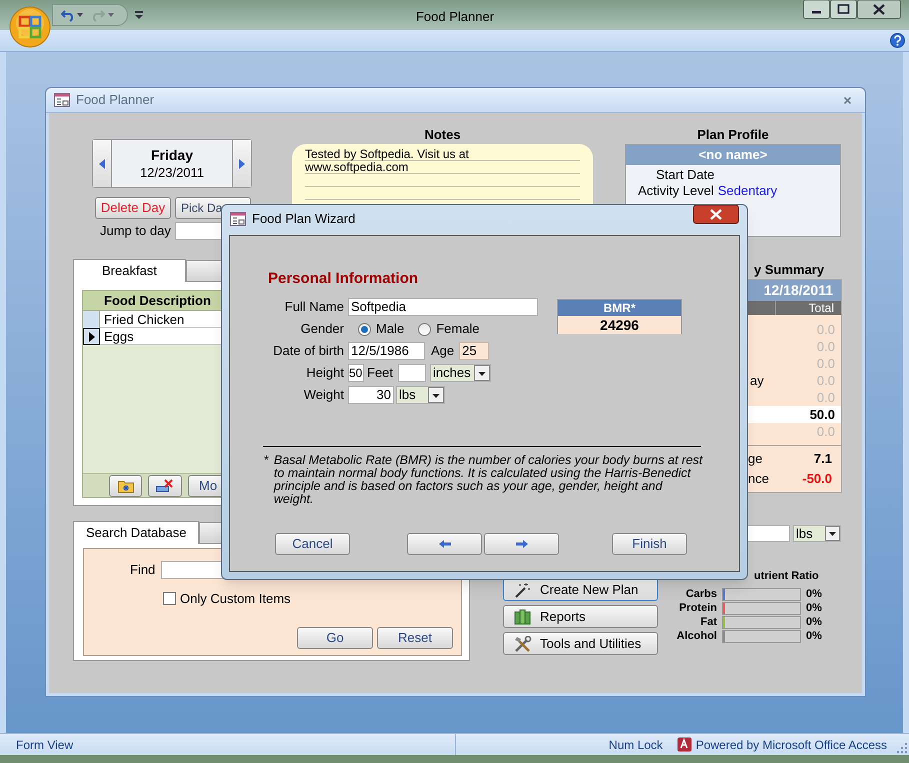 This screenshot has width=909, height=763. Describe the element at coordinates (443, 307) in the screenshot. I see `input-field: Softpedia` at that location.